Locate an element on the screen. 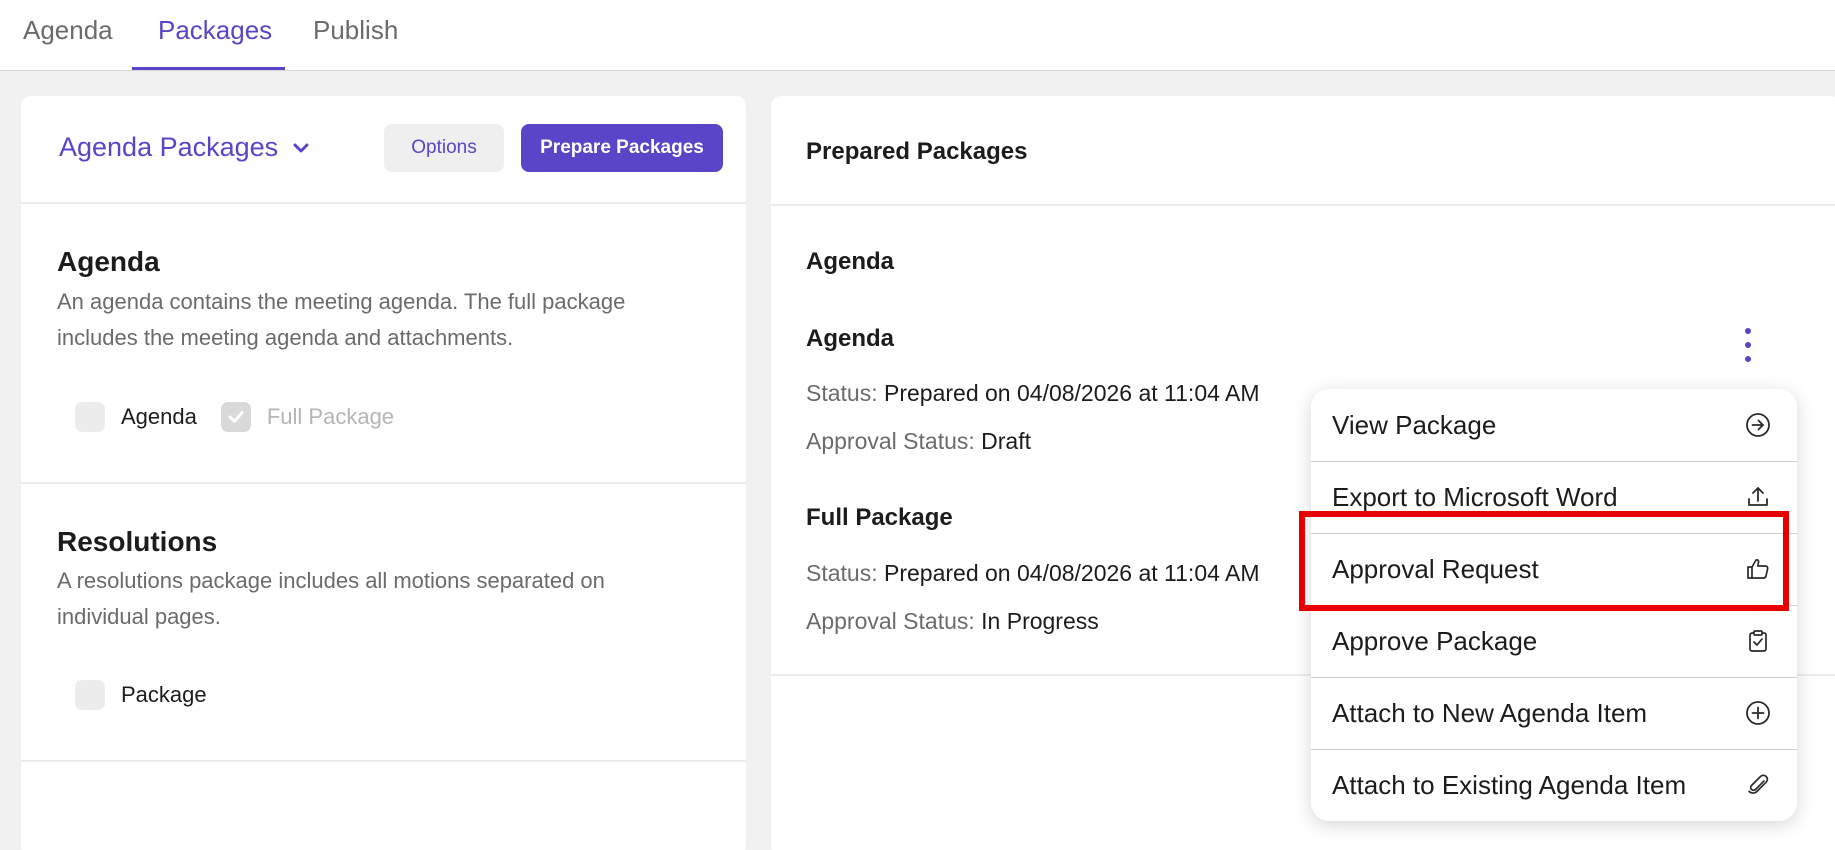 The image size is (1835, 850). checkbox-row-resolutions: Package is located at coordinates (141, 695).